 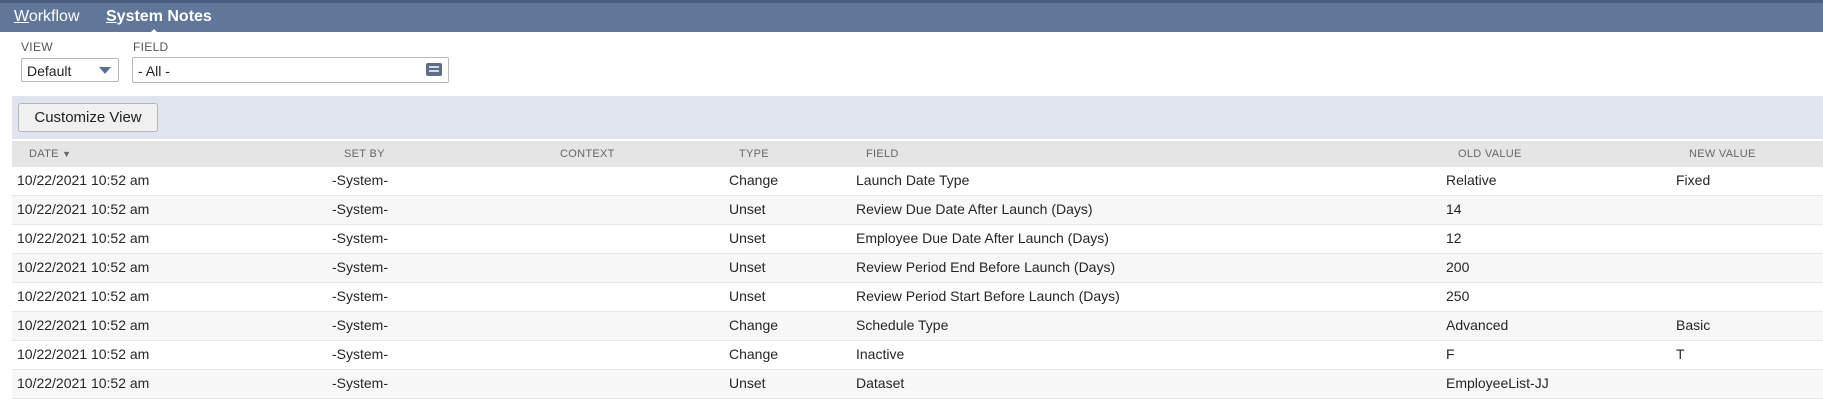 I want to click on column-header-date: DATE ▼, so click(x=50, y=154).